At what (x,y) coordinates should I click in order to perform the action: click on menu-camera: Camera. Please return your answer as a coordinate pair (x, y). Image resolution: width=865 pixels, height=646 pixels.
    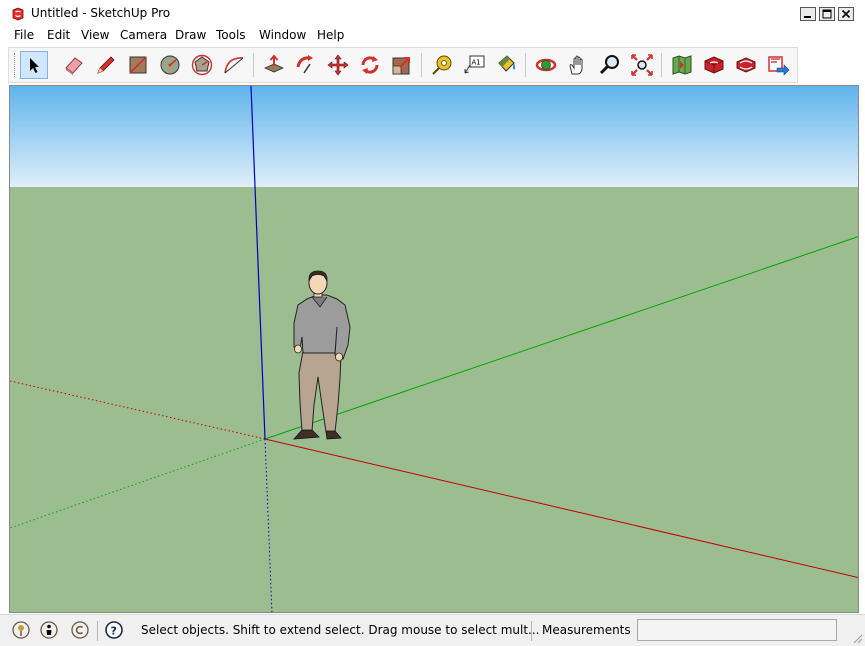
    Looking at the image, I should click on (143, 35).